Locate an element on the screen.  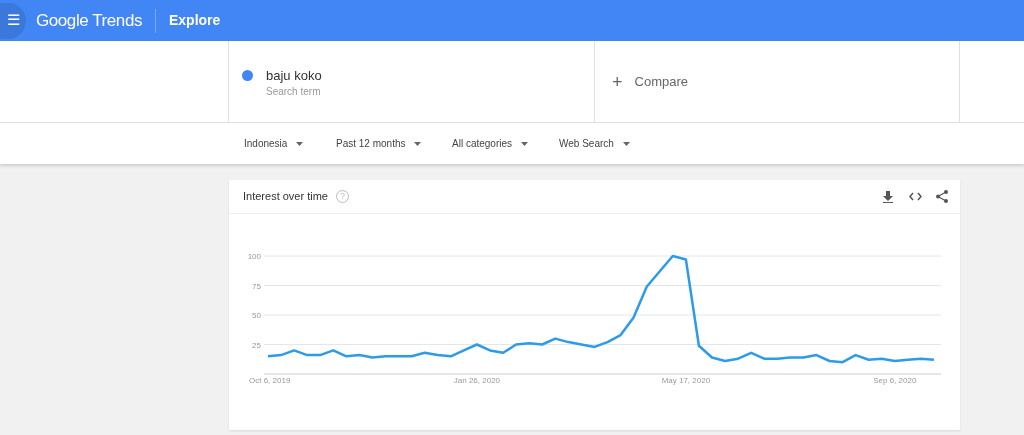
y-tick-label: 25 is located at coordinates (256, 345).